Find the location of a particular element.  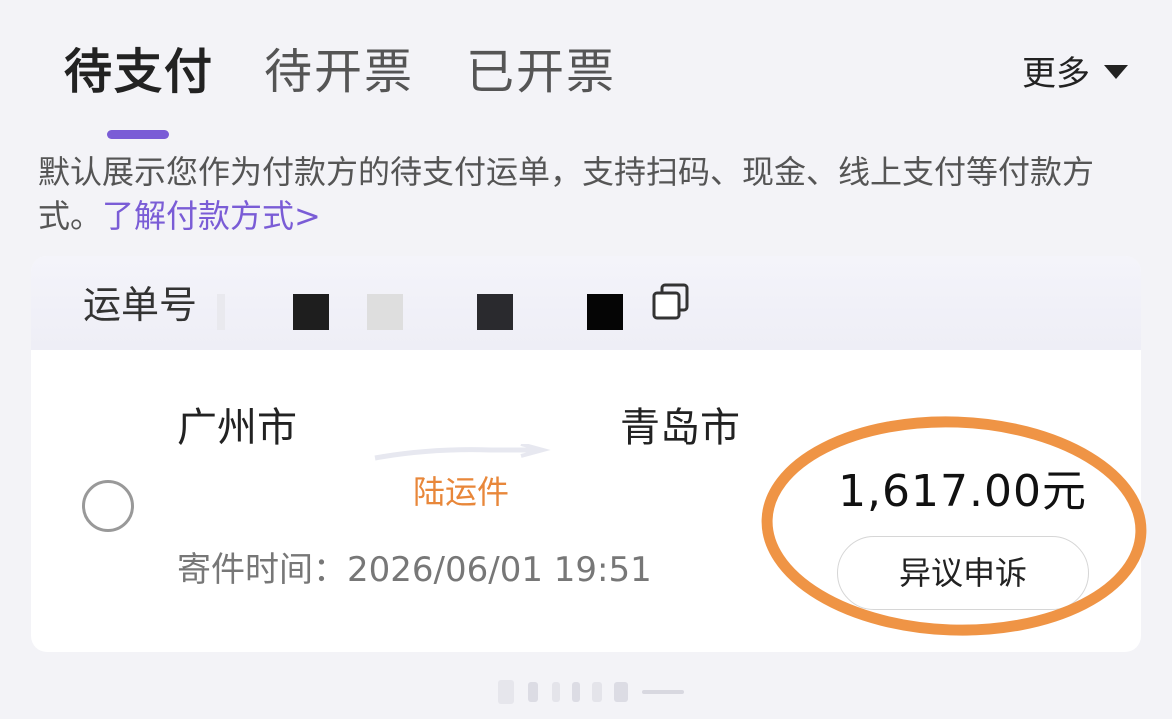

order-price: 1,617.00元 is located at coordinates (962, 491).